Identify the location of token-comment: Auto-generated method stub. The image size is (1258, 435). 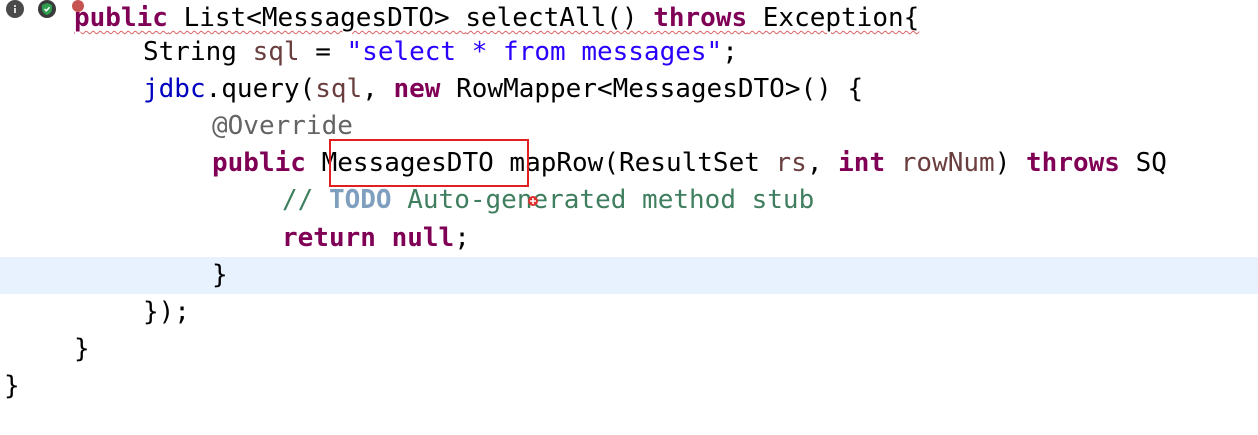
(603, 200).